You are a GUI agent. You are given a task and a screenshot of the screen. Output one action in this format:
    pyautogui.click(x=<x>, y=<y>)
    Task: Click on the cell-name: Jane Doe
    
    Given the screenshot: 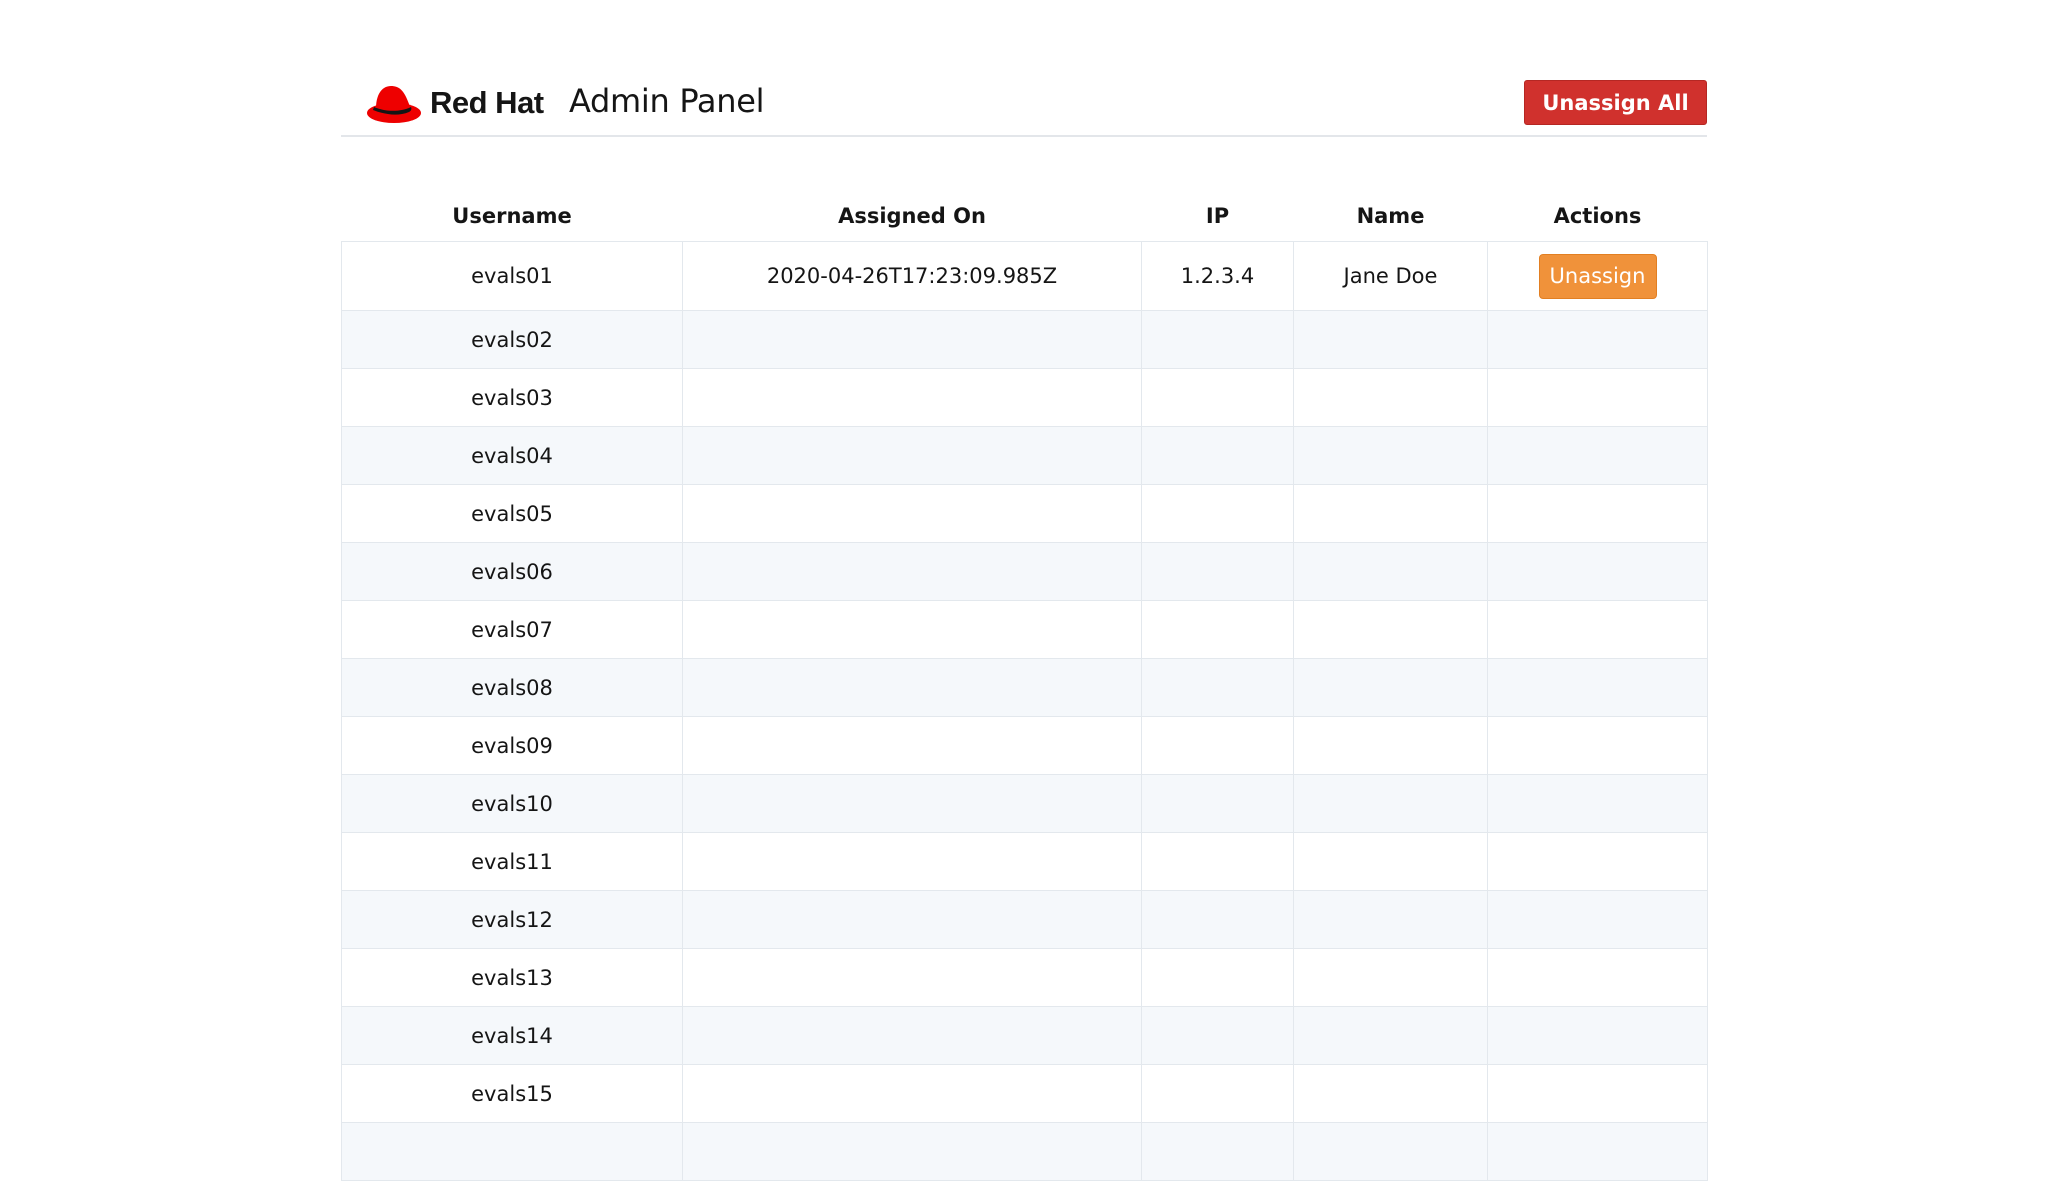 What is the action you would take?
    pyautogui.click(x=1390, y=276)
    